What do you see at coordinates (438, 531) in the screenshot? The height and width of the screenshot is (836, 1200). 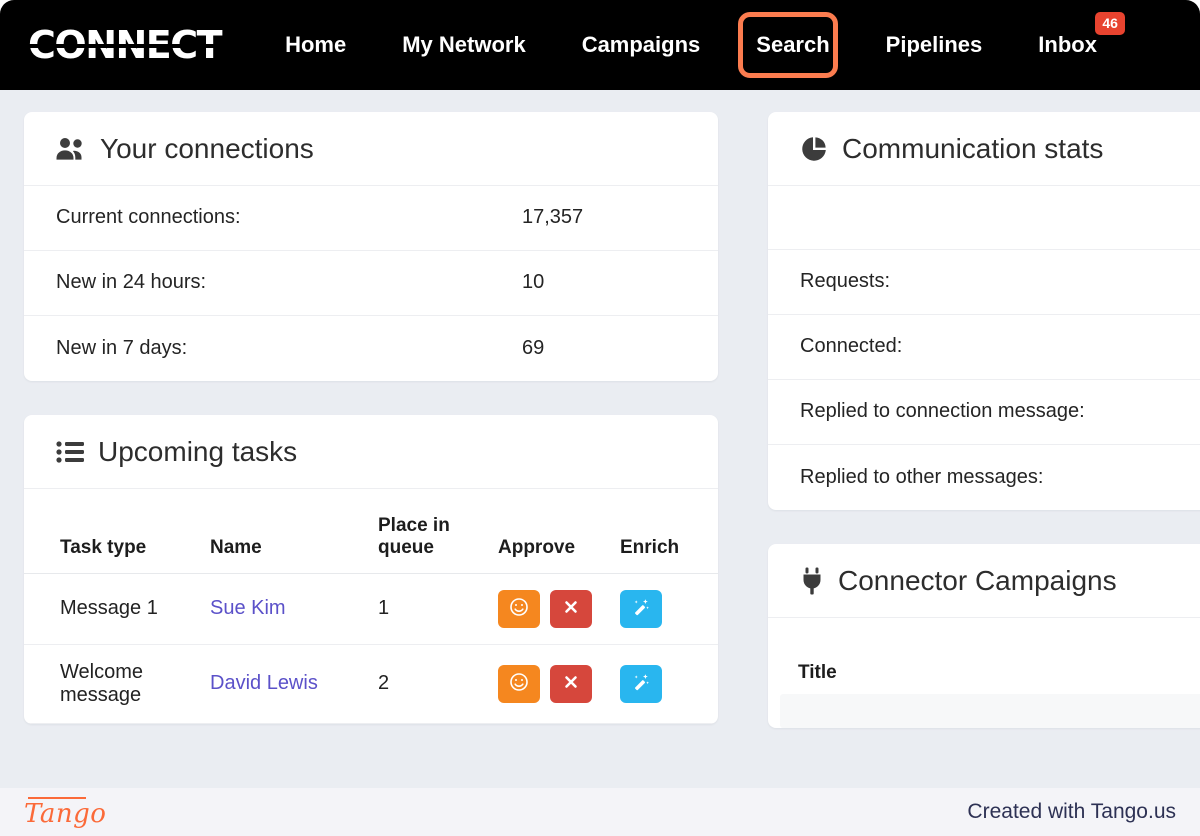 I see `column-header-place-in-queue: Place in queue` at bounding box center [438, 531].